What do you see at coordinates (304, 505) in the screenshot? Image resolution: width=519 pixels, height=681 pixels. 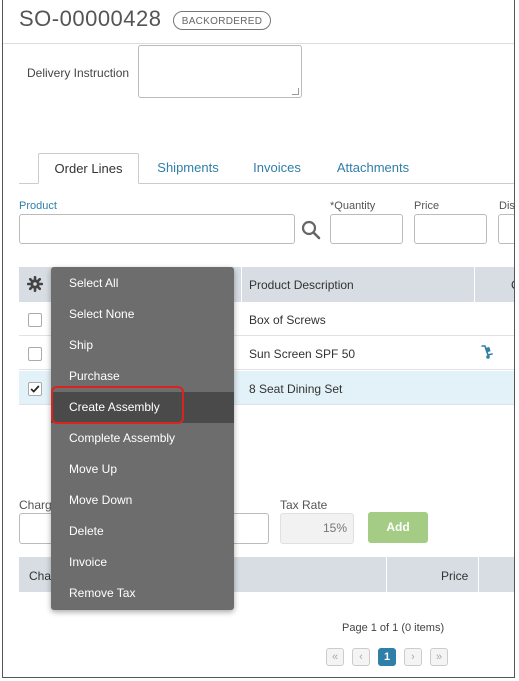 I see `tax-rate-label: Tax Rate` at bounding box center [304, 505].